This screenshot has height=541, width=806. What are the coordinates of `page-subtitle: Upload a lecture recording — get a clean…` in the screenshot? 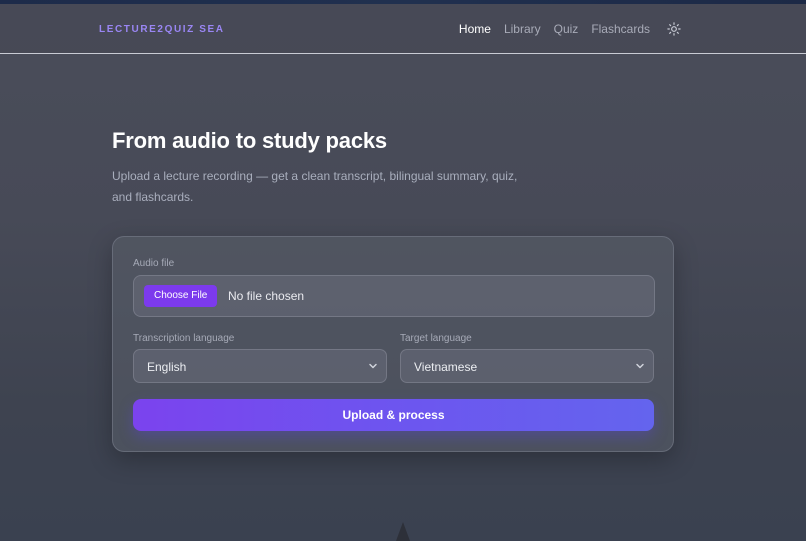 It's located at (315, 186).